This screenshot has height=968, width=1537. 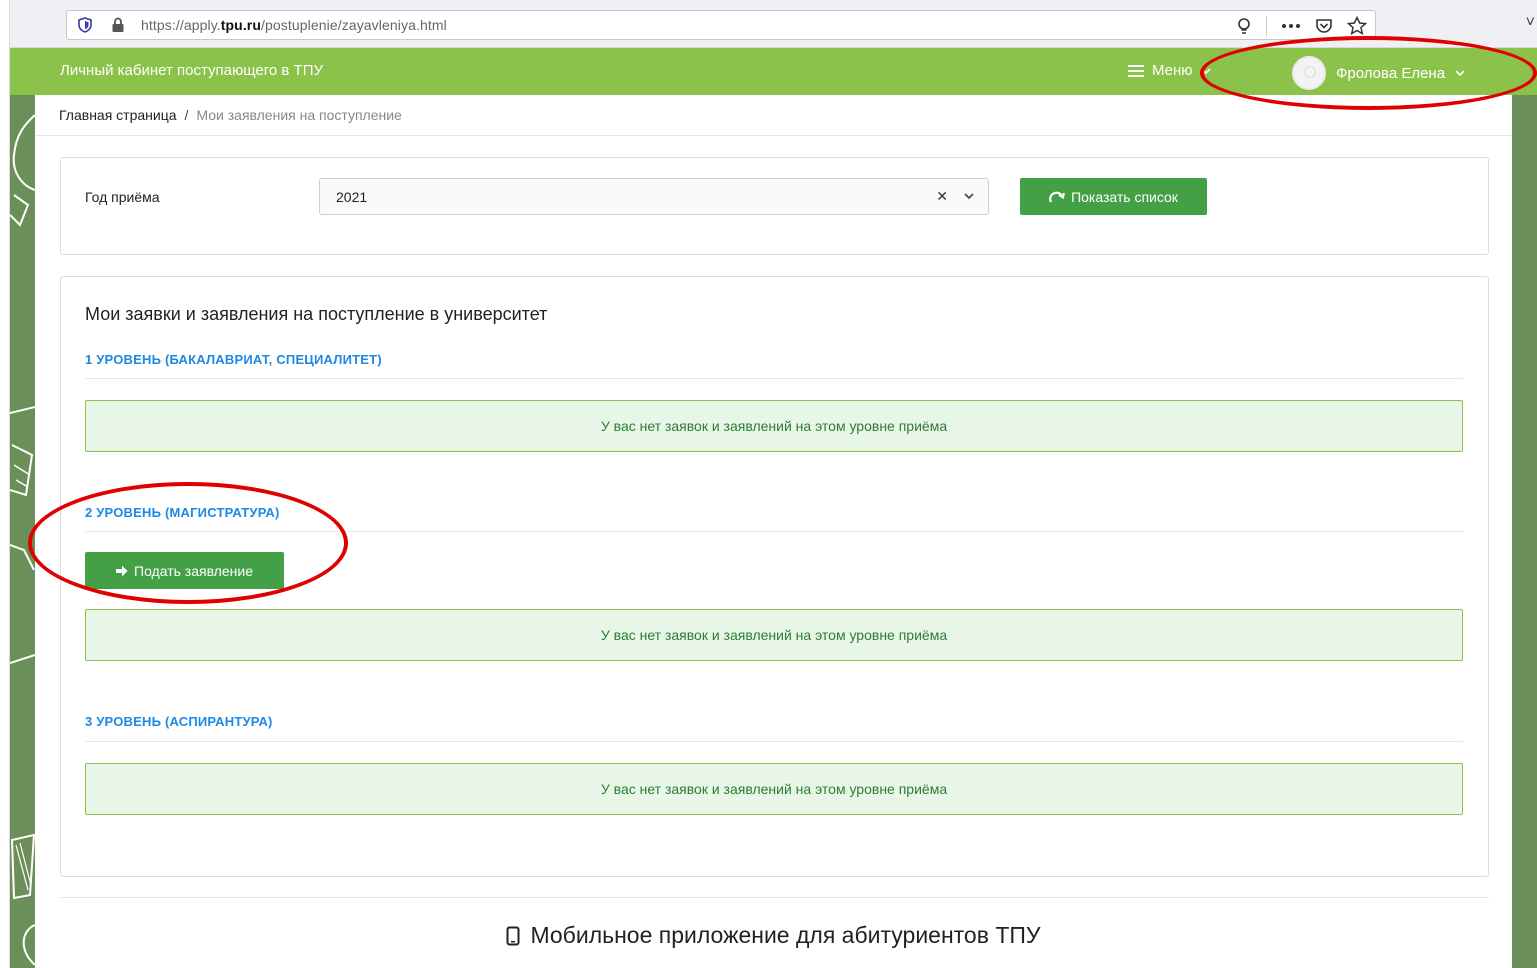 What do you see at coordinates (942, 196) in the screenshot?
I see `clear-selection-icon: ✕` at bounding box center [942, 196].